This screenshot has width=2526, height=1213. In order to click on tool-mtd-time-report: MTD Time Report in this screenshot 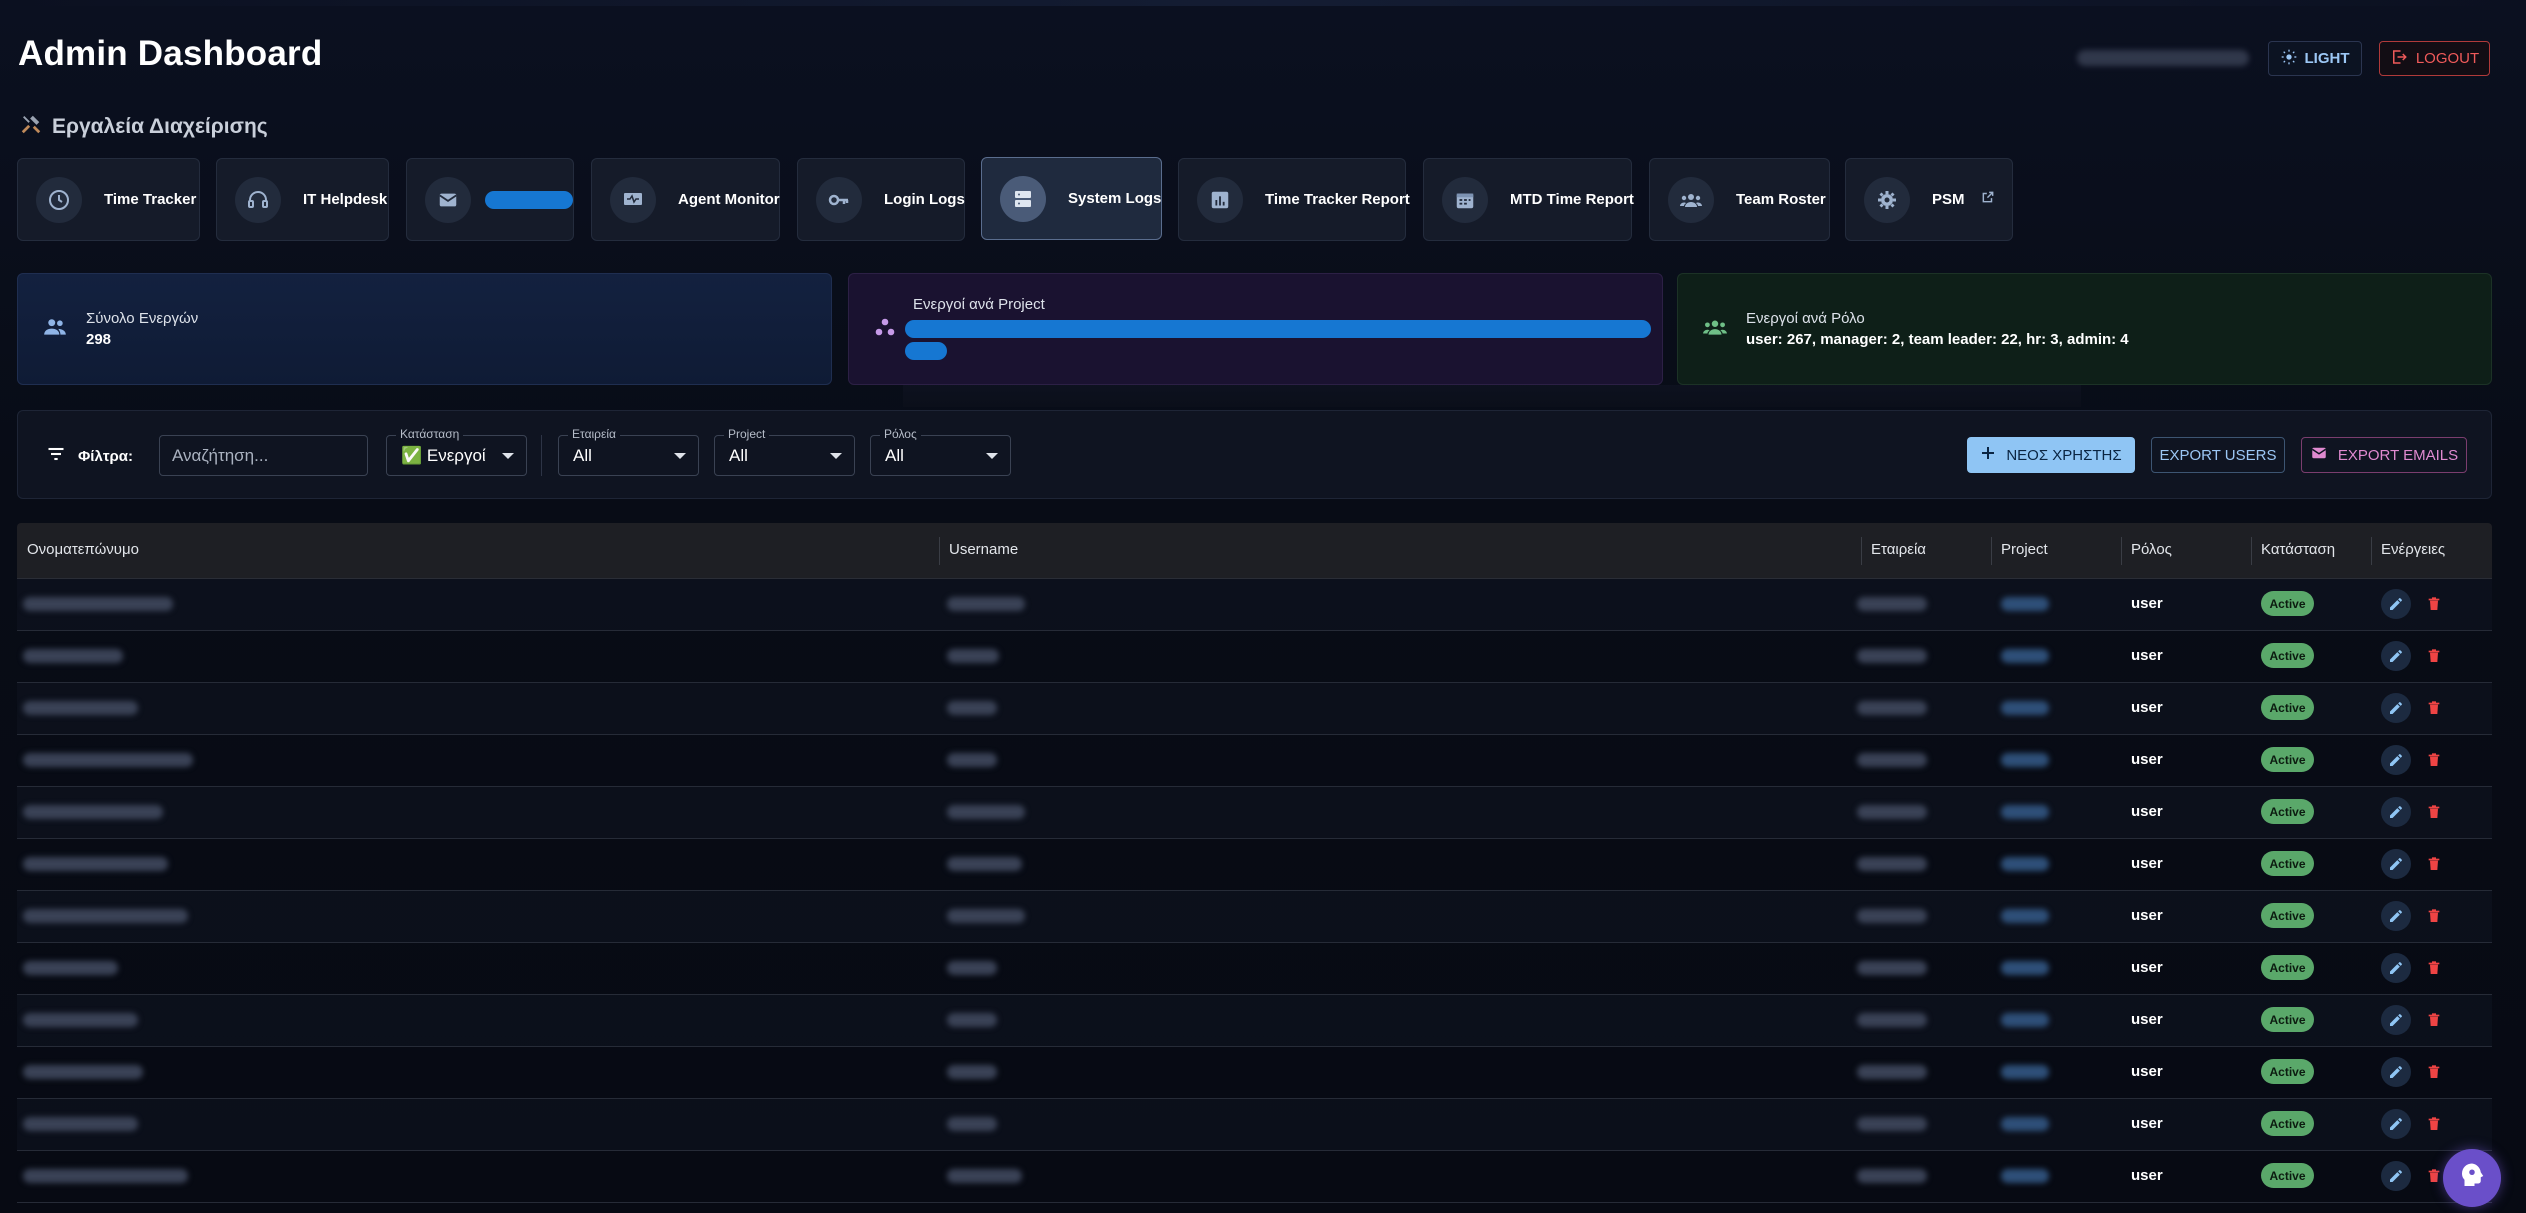, I will do `click(1528, 199)`.